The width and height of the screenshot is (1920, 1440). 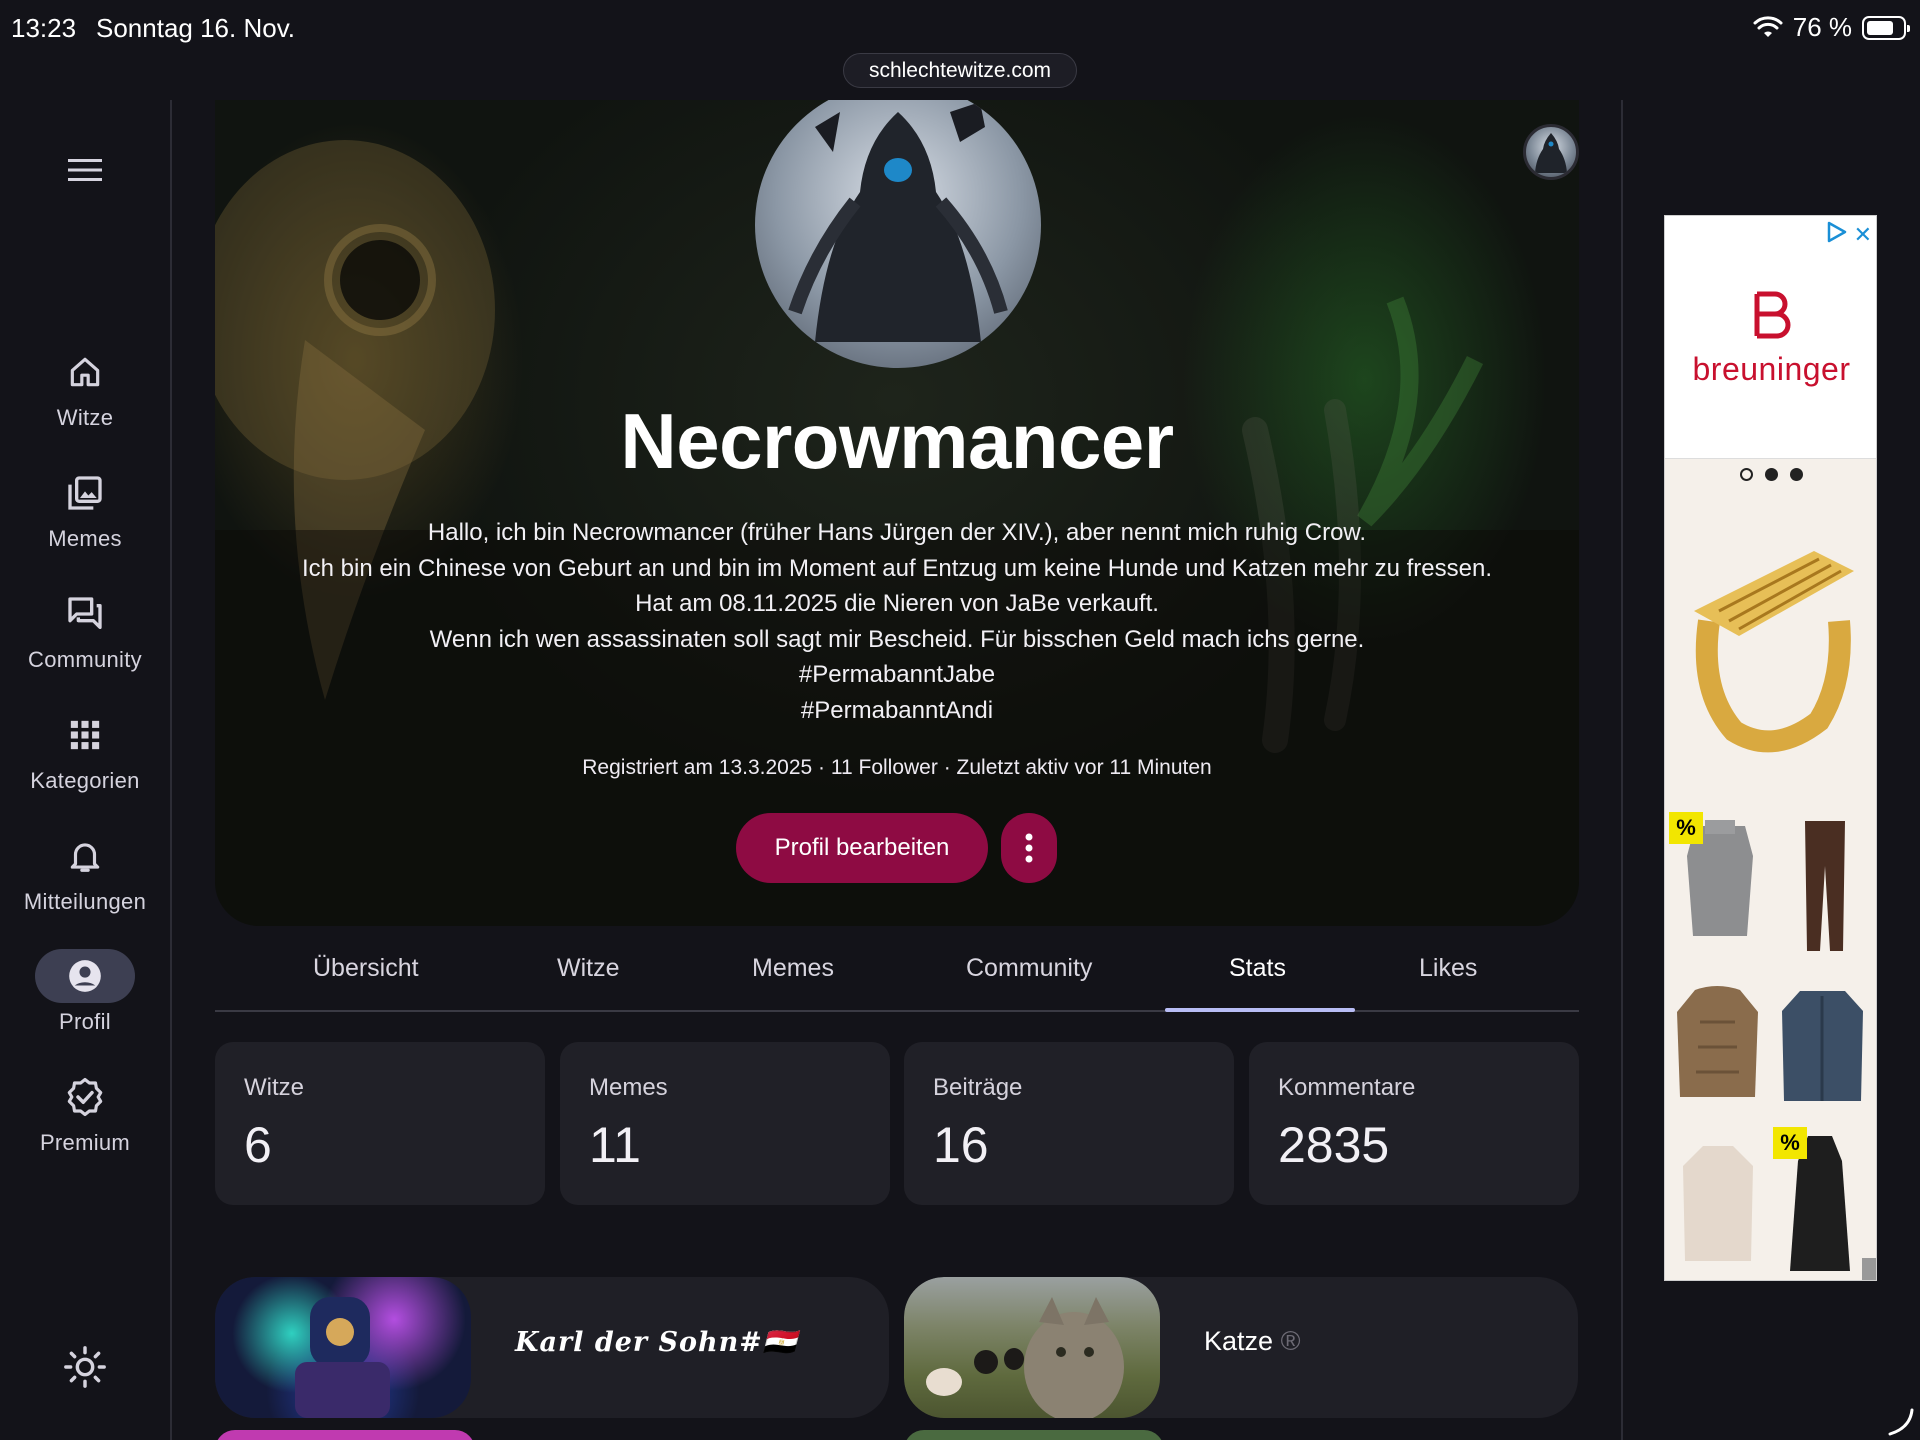 I want to click on tab-memes: Memes, so click(x=793, y=968).